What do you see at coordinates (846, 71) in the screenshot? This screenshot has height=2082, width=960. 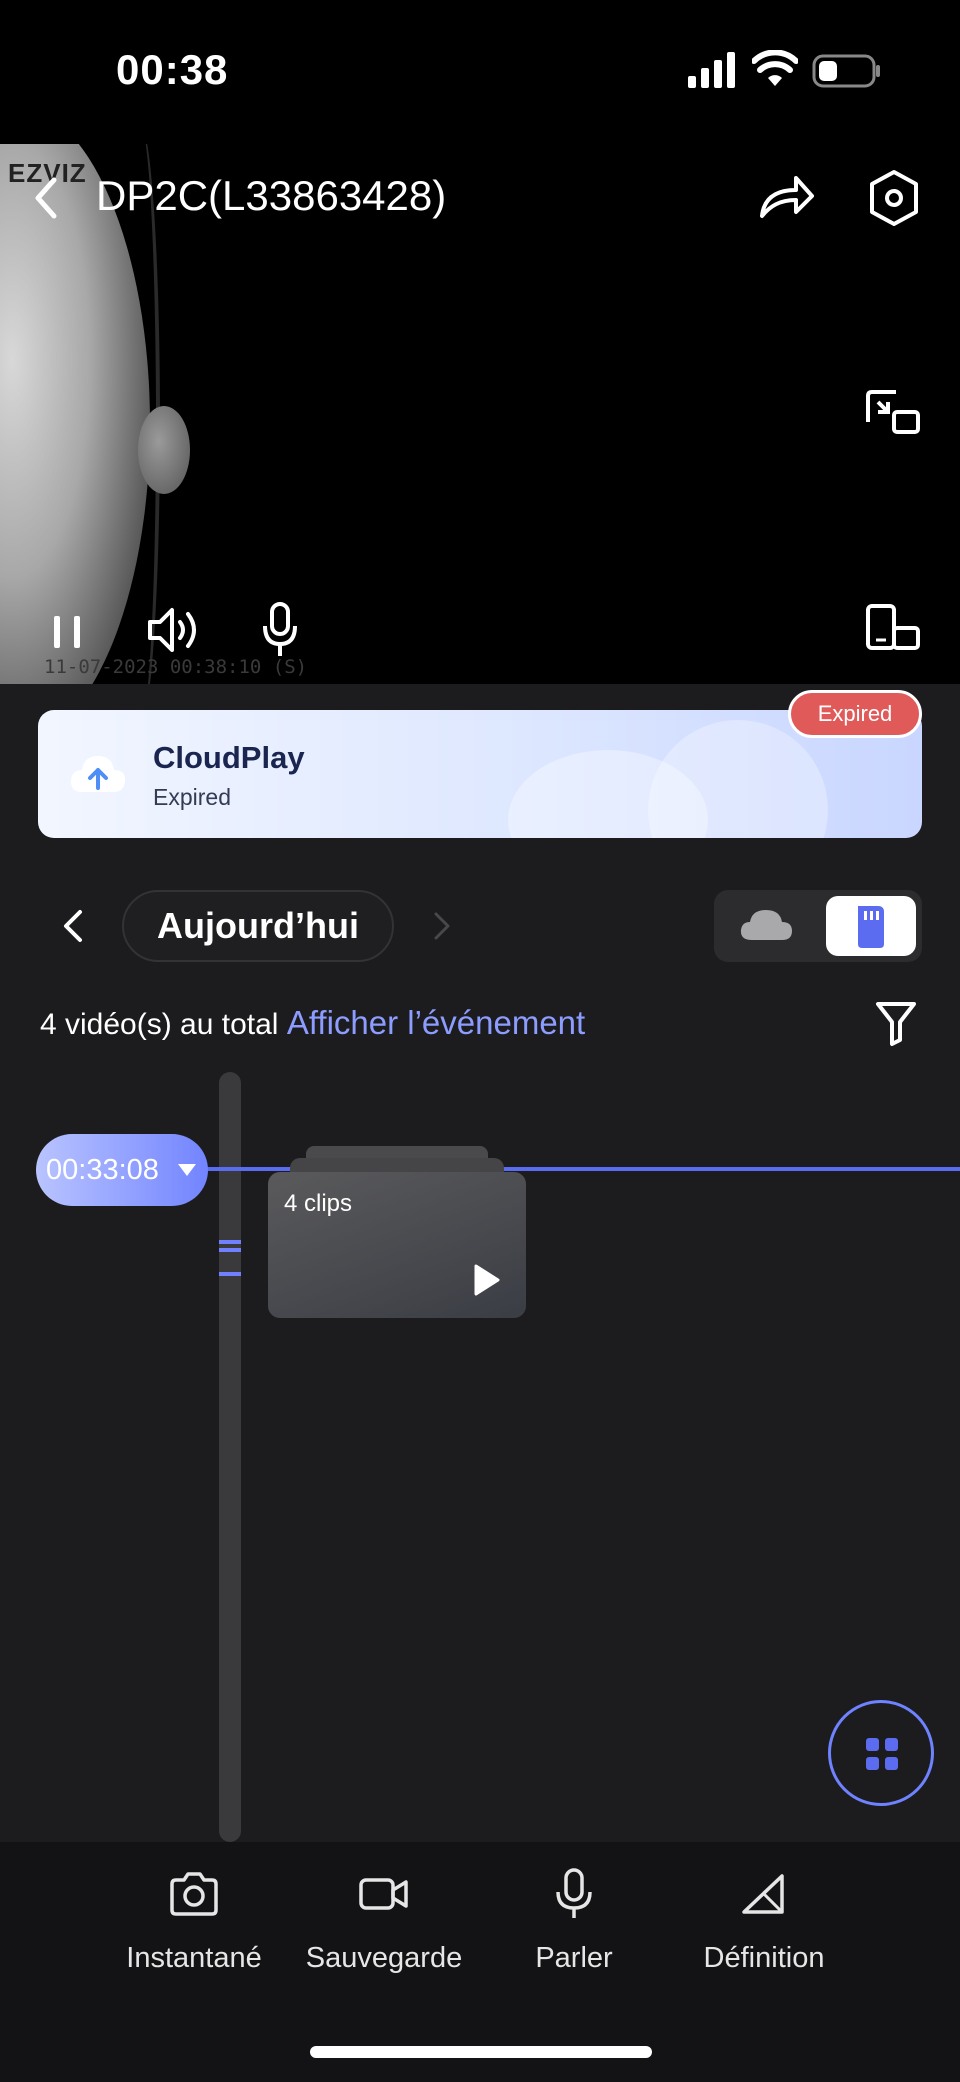 I see `battery-icon` at bounding box center [846, 71].